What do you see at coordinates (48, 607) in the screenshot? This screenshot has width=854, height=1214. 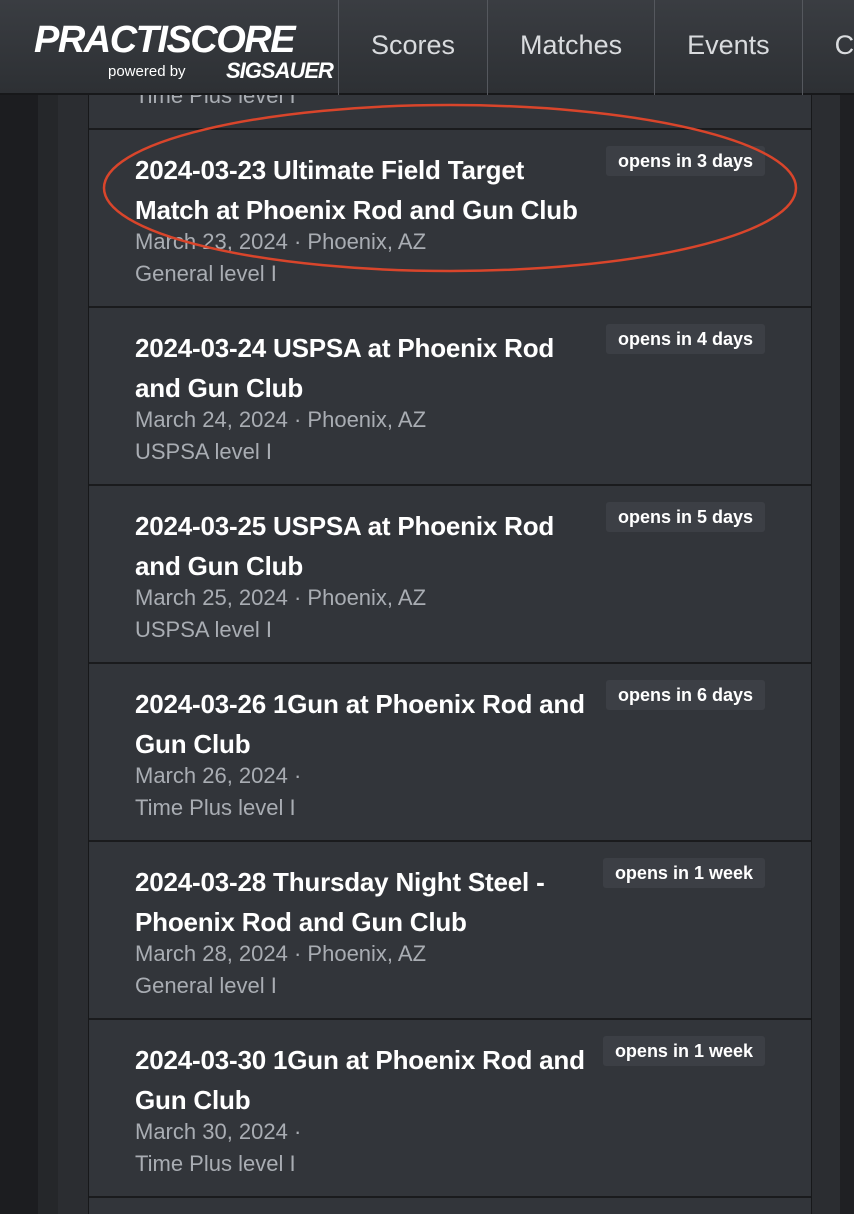 I see `background-left-inner` at bounding box center [48, 607].